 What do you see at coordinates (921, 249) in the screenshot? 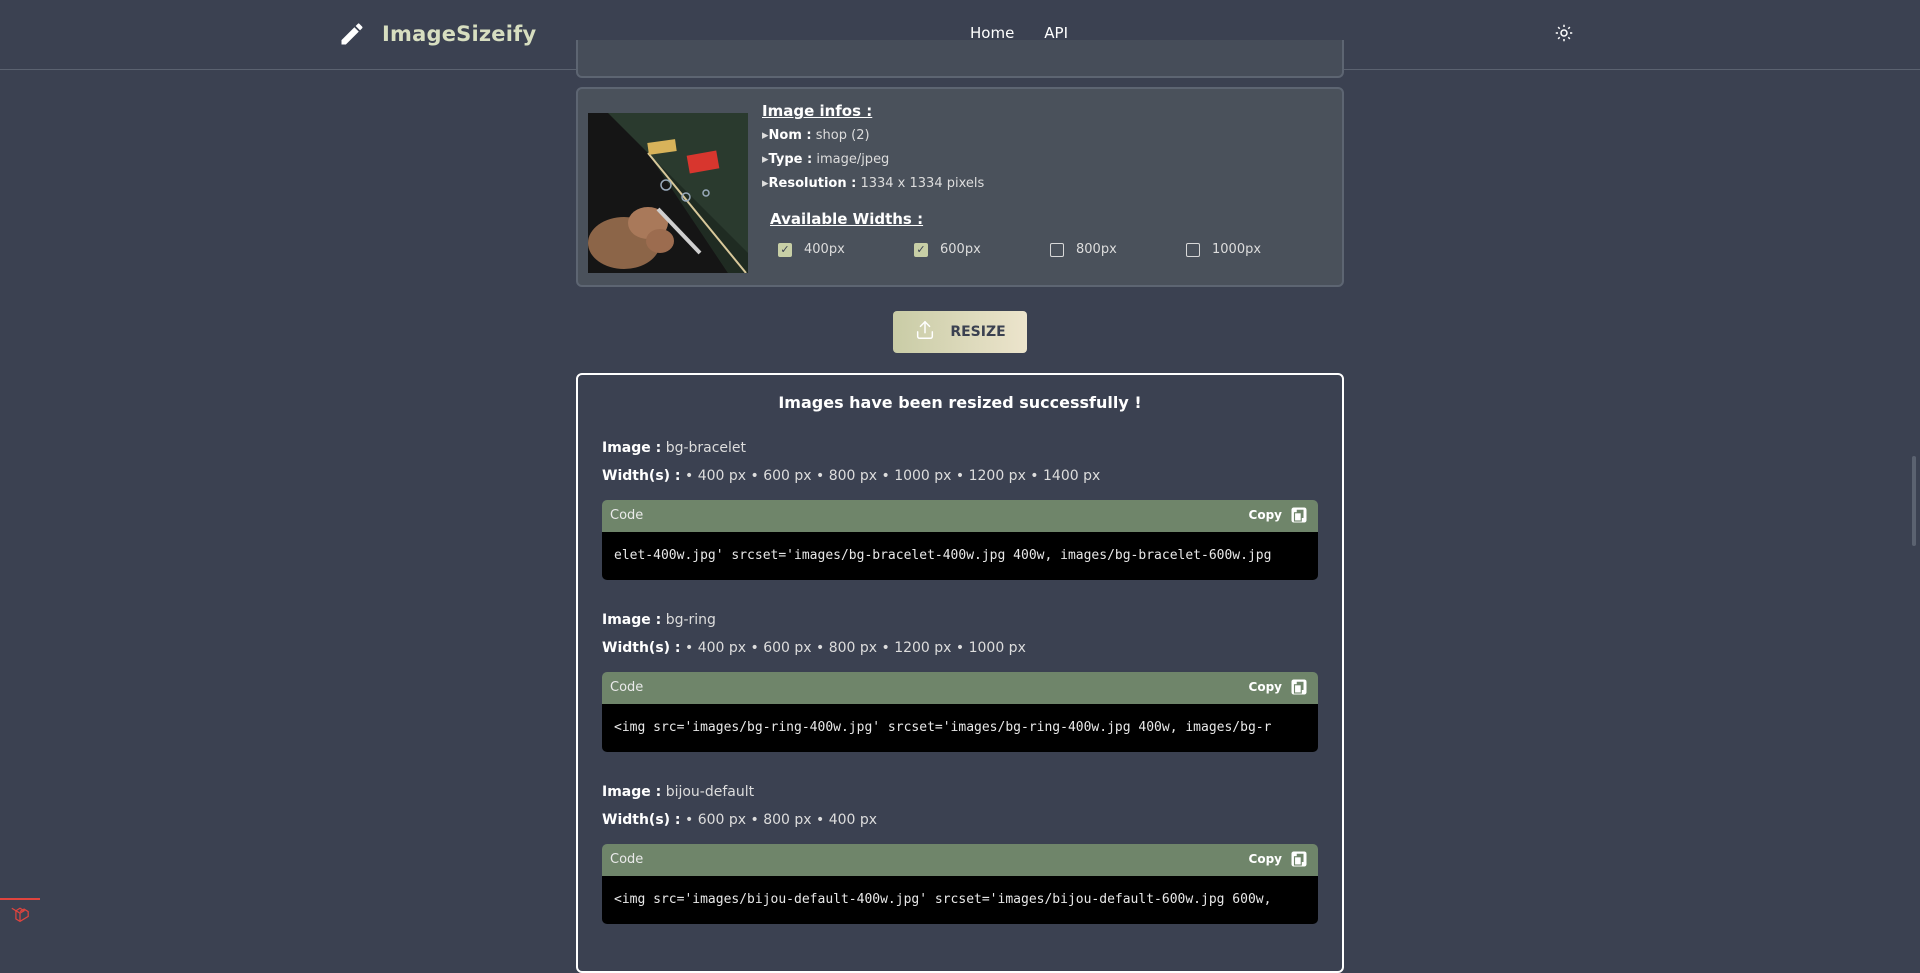
I see `checkbox-600: ✓` at bounding box center [921, 249].